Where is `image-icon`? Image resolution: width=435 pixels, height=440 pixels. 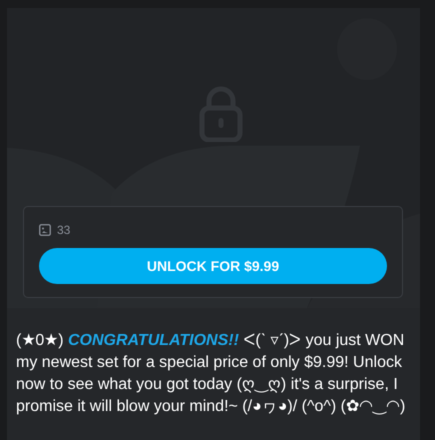
image-icon is located at coordinates (45, 230).